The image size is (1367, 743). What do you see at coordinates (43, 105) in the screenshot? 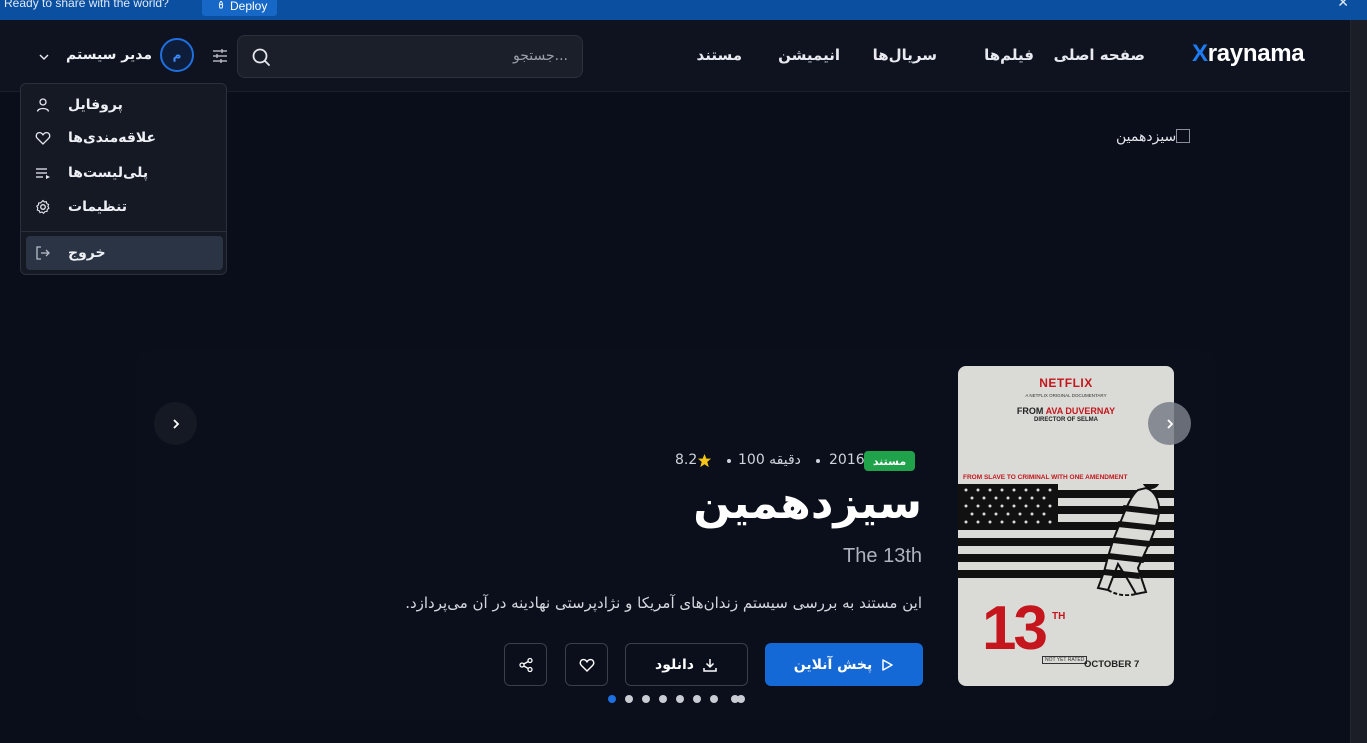
I see `user-icon` at bounding box center [43, 105].